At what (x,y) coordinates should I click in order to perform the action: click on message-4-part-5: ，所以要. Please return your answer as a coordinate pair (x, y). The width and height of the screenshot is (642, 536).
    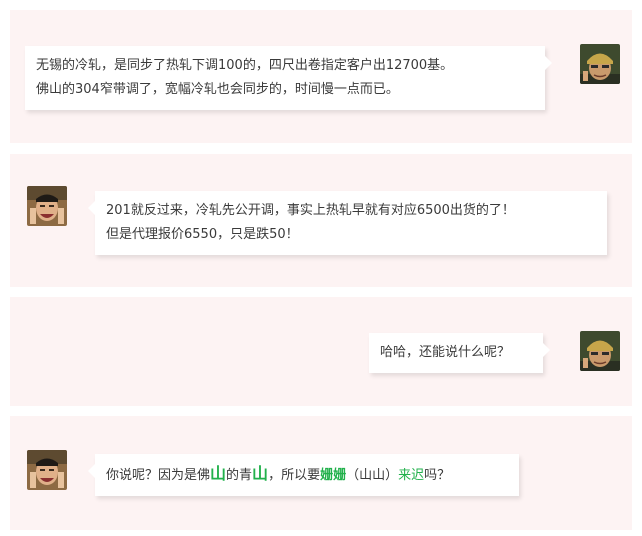
    Looking at the image, I should click on (294, 475).